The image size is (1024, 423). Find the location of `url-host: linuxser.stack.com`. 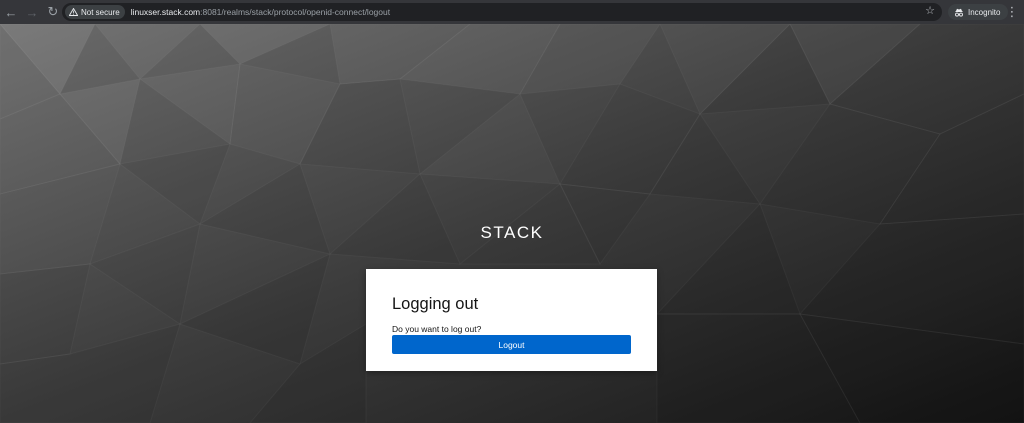

url-host: linuxser.stack.com is located at coordinates (165, 12).